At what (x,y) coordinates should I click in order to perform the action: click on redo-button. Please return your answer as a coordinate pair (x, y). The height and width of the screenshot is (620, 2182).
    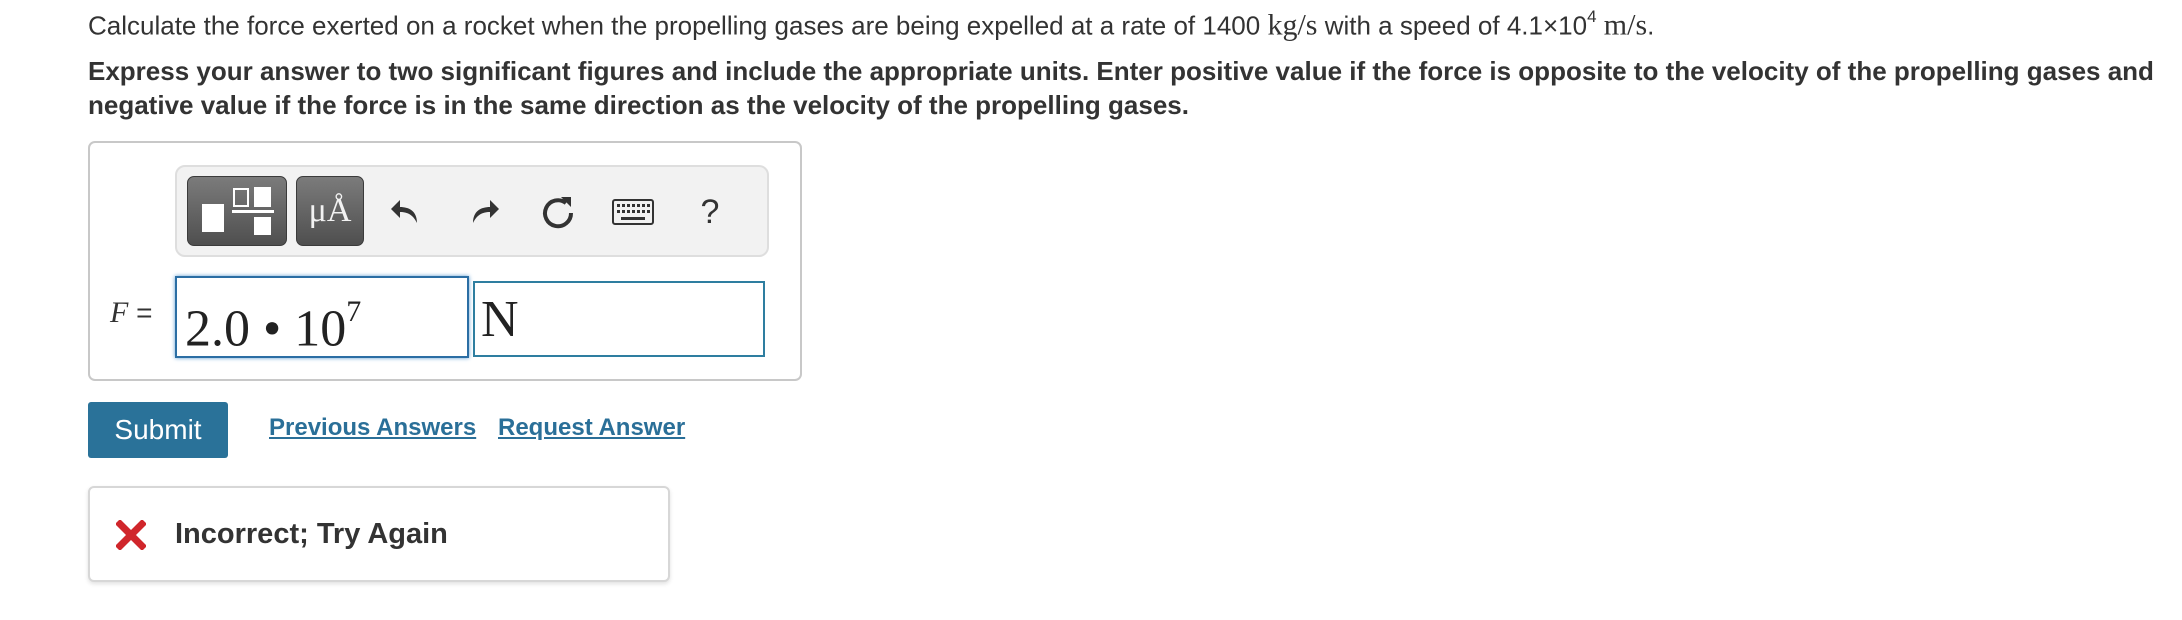
    Looking at the image, I should click on (484, 212).